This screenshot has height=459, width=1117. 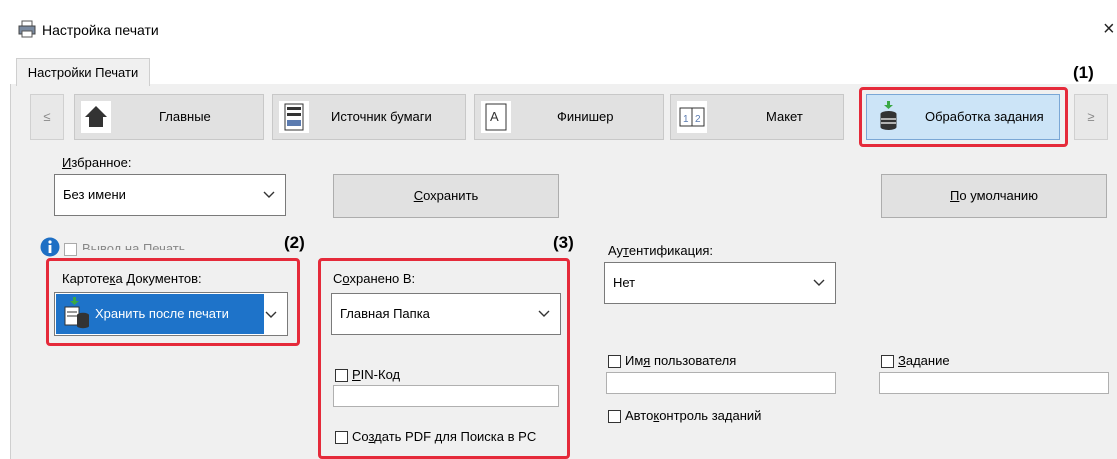 What do you see at coordinates (27, 29) in the screenshot?
I see `printer-icon` at bounding box center [27, 29].